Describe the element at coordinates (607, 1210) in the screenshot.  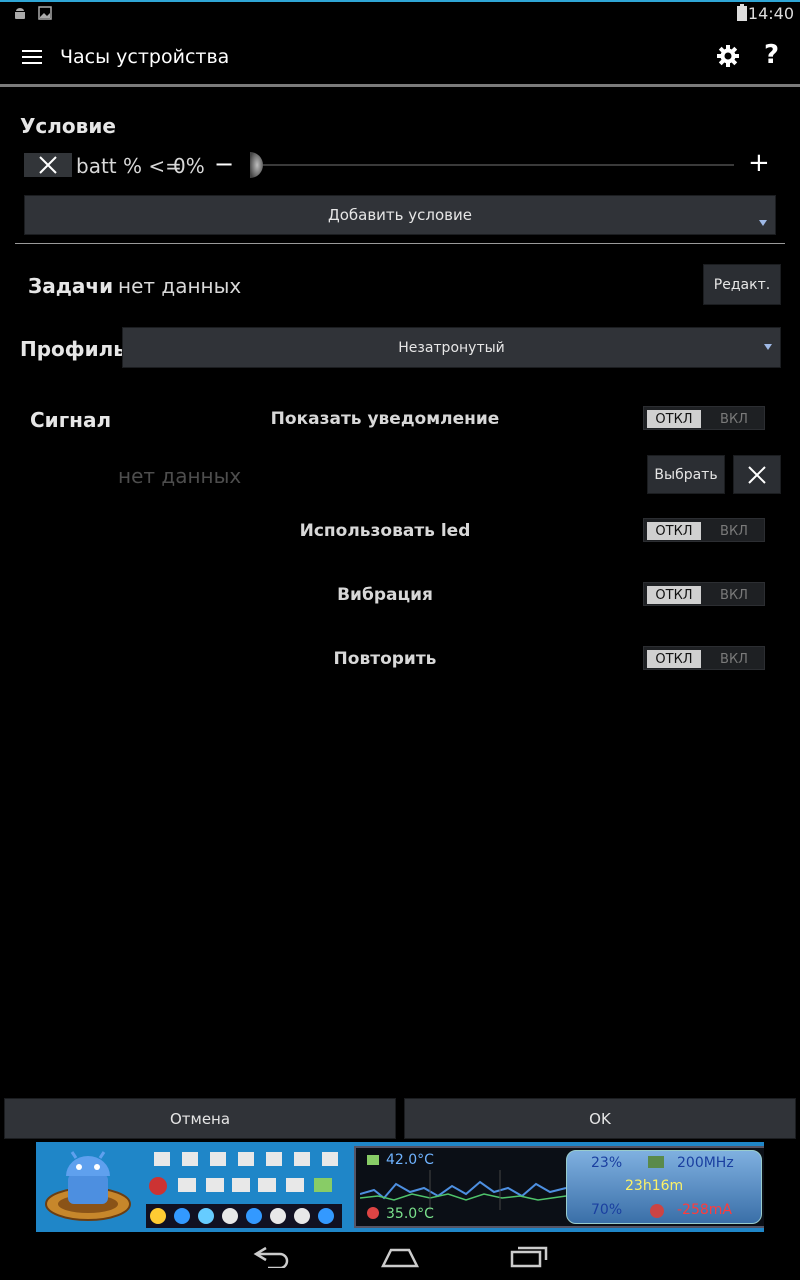
I see `cpu-load: 70%` at that location.